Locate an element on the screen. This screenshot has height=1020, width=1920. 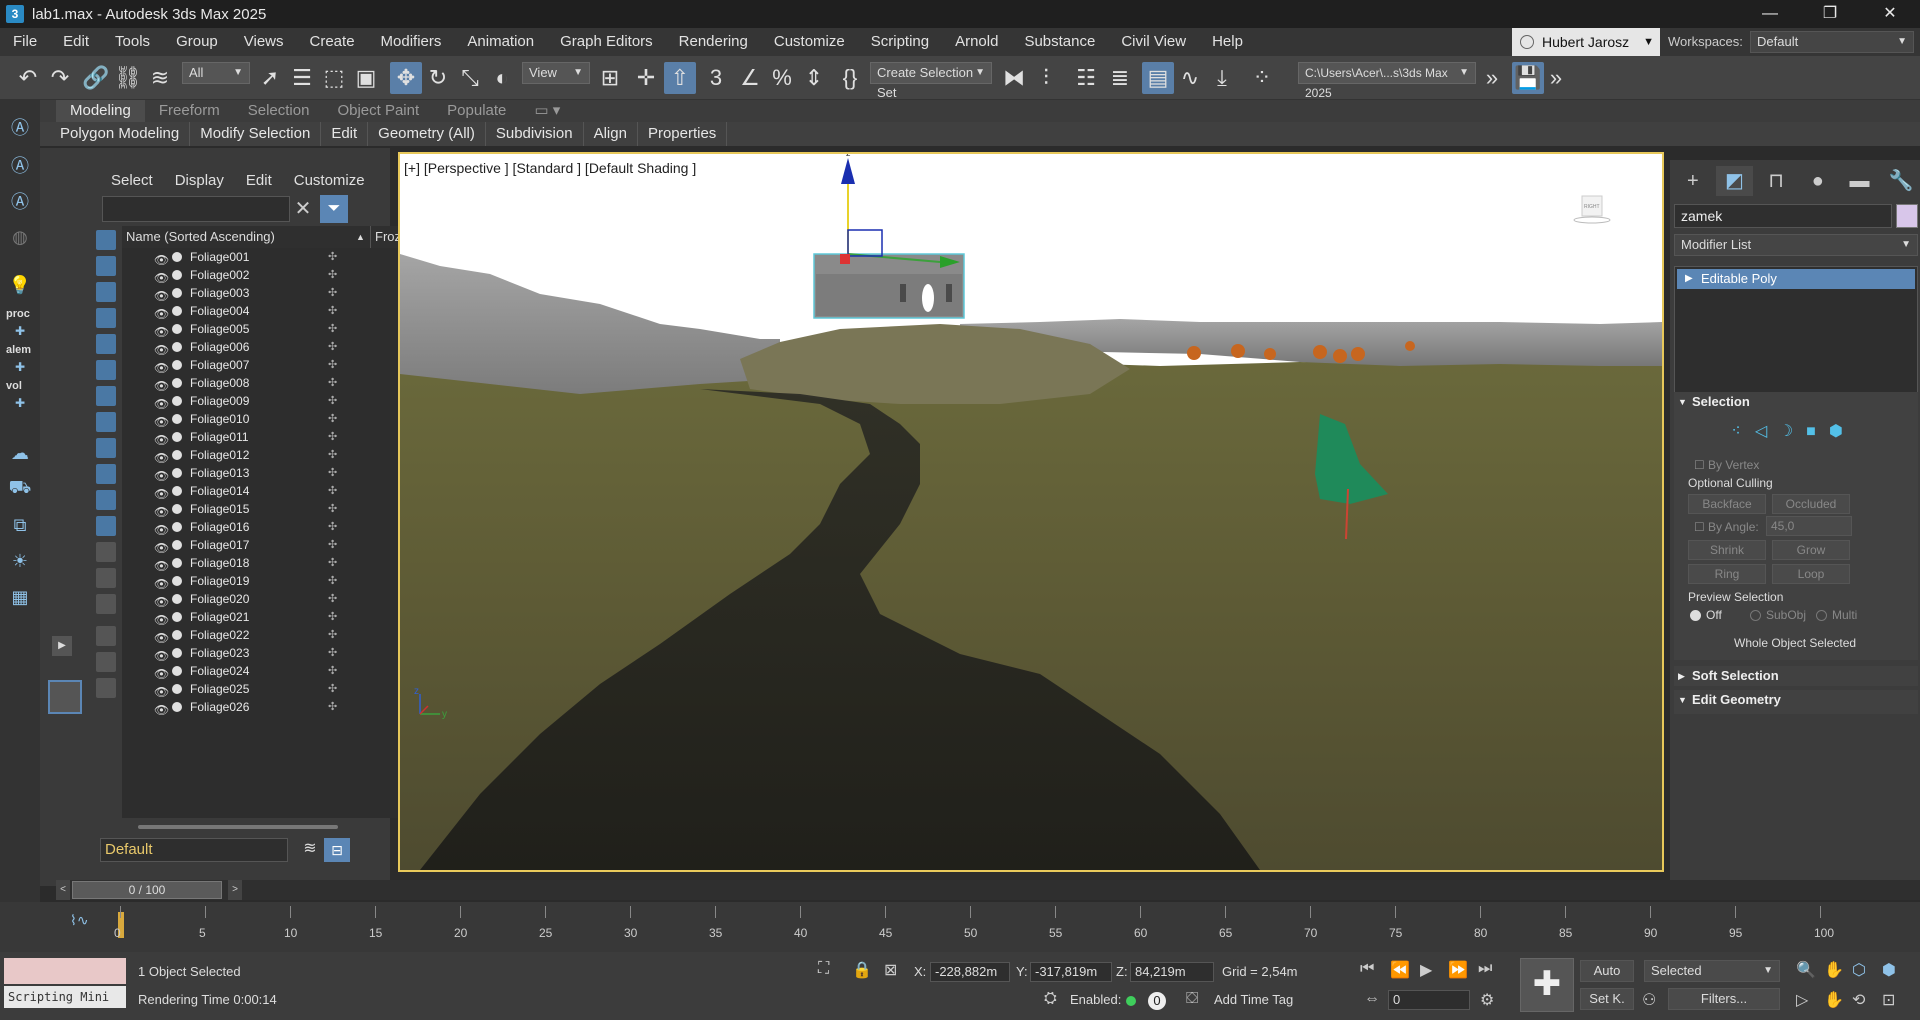
display-helpers-icon is located at coordinates (106, 344).